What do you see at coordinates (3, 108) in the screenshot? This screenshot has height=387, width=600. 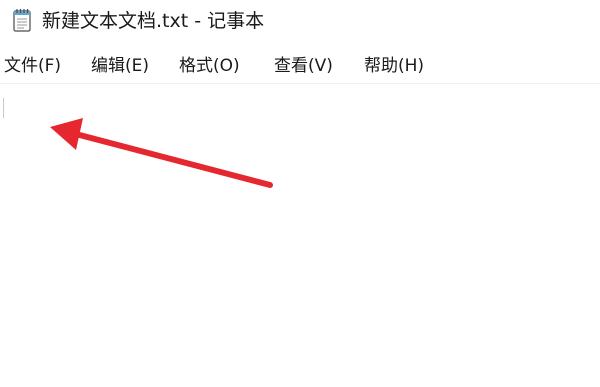 I see `text-caret` at bounding box center [3, 108].